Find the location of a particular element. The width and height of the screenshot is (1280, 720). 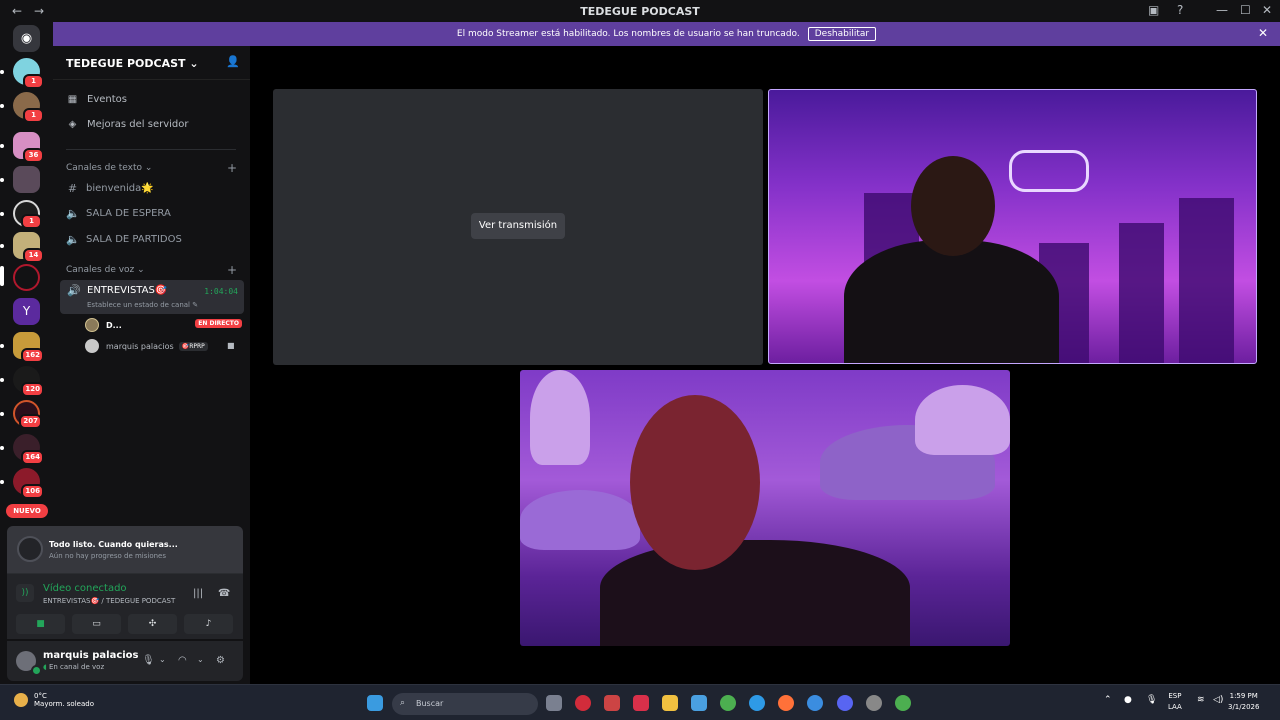

server-icon: 120 is located at coordinates (28, 381).